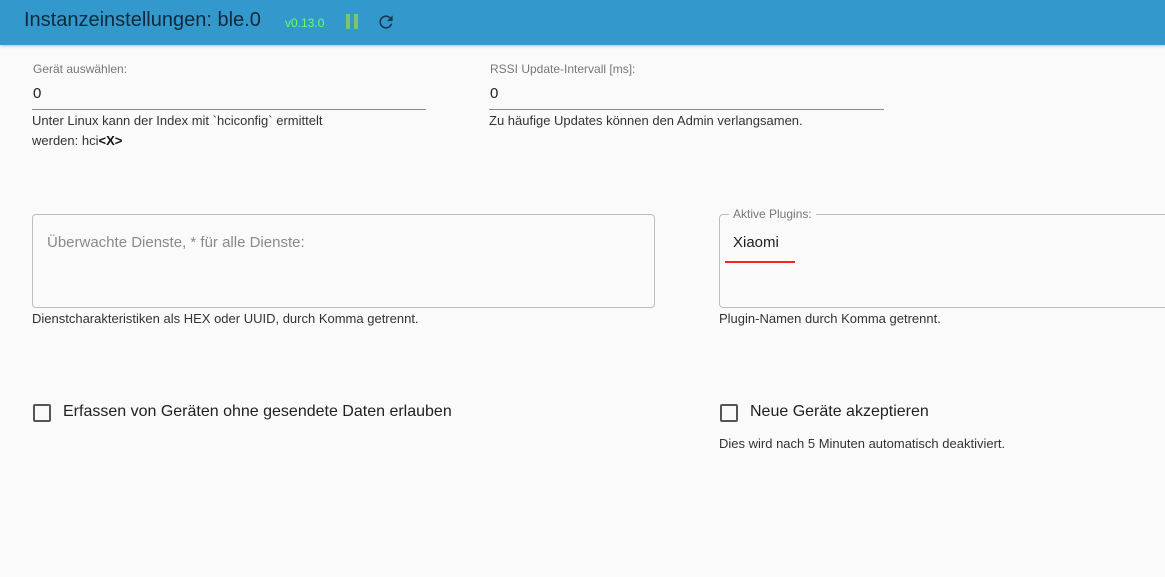 The image size is (1165, 577). Describe the element at coordinates (142, 20) in the screenshot. I see `page-title: Instanzeinstellungen: ble.0` at that location.